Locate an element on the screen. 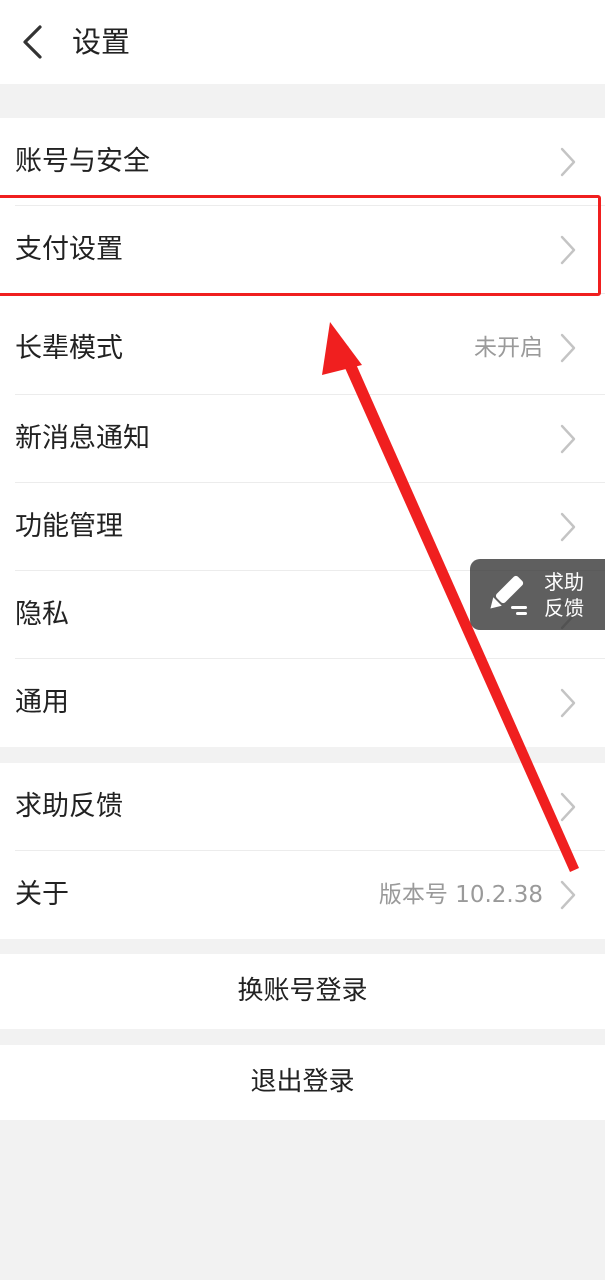  settings-item-label: 求助反馈 is located at coordinates (69, 806).